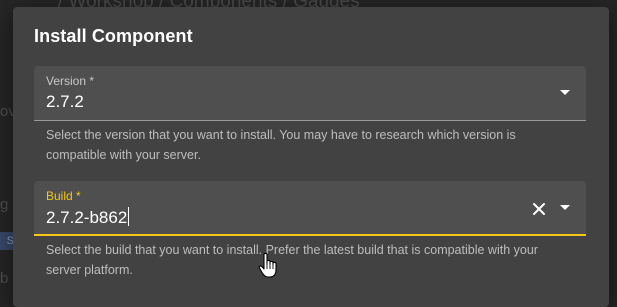 Image resolution: width=617 pixels, height=307 pixels. What do you see at coordinates (63, 196) in the screenshot?
I see `build-label: Build *` at bounding box center [63, 196].